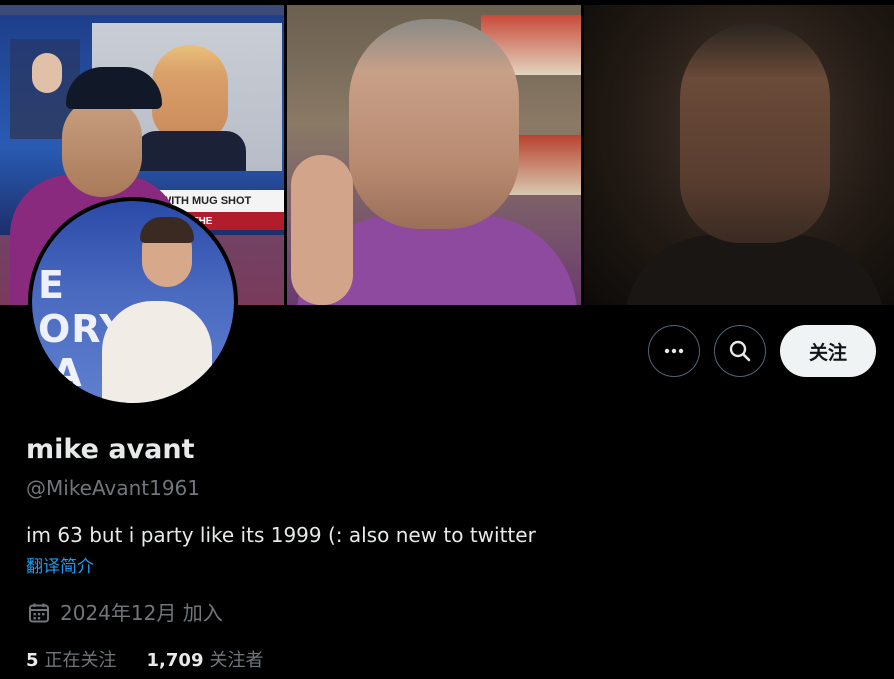 This screenshot has width=894, height=679. Describe the element at coordinates (110, 449) in the screenshot. I see `display-name: mike avant` at that location.